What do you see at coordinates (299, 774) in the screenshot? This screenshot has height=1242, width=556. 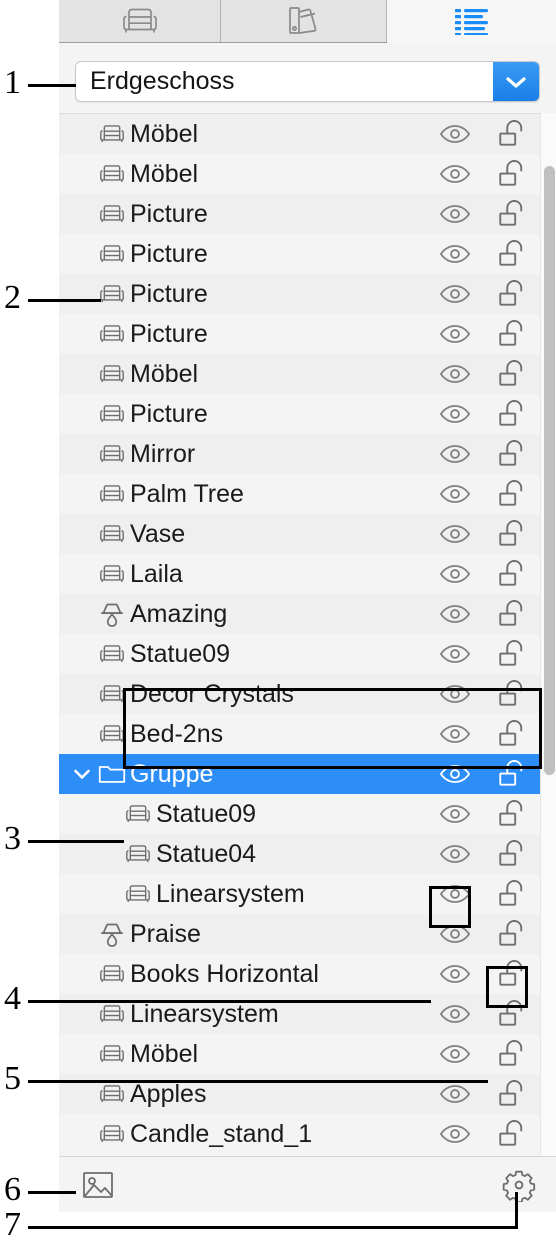 I see `list-item: Gruppe` at bounding box center [299, 774].